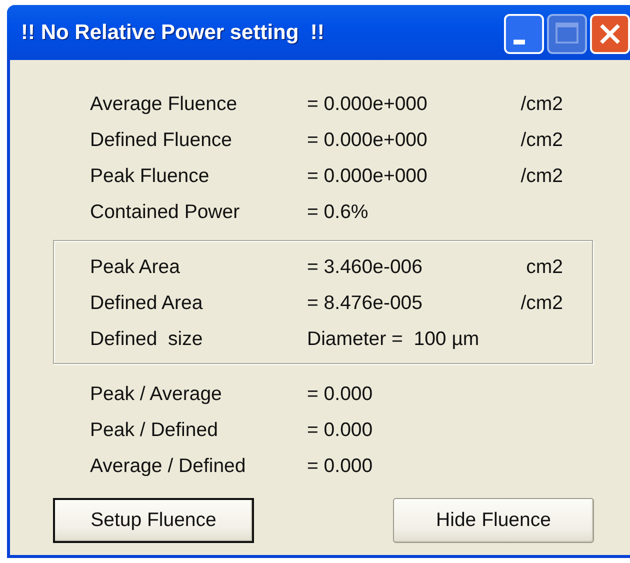 The height and width of the screenshot is (563, 630). Describe the element at coordinates (150, 176) in the screenshot. I see `field-label: Peak Fluence` at that location.